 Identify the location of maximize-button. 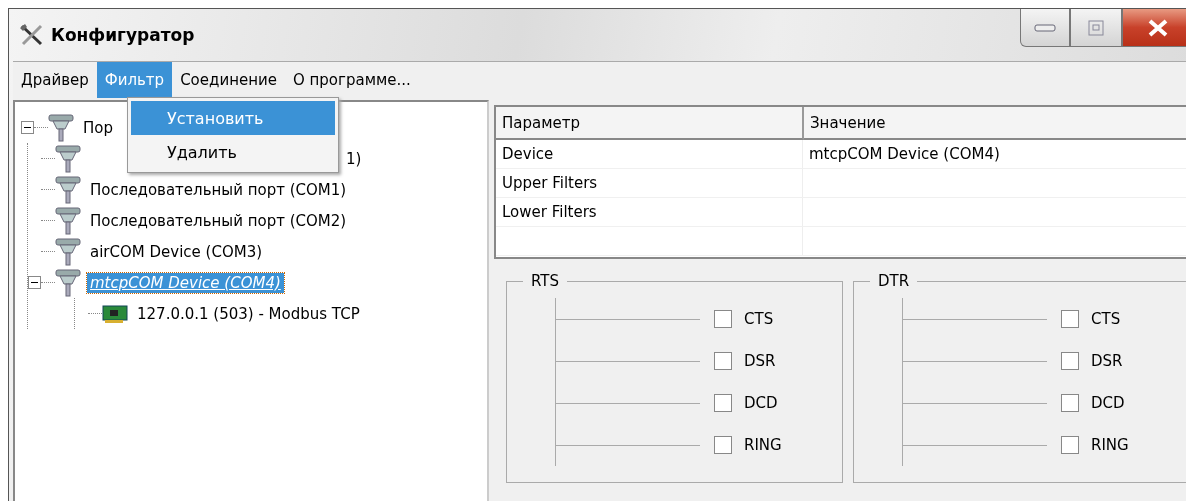
(1096, 28).